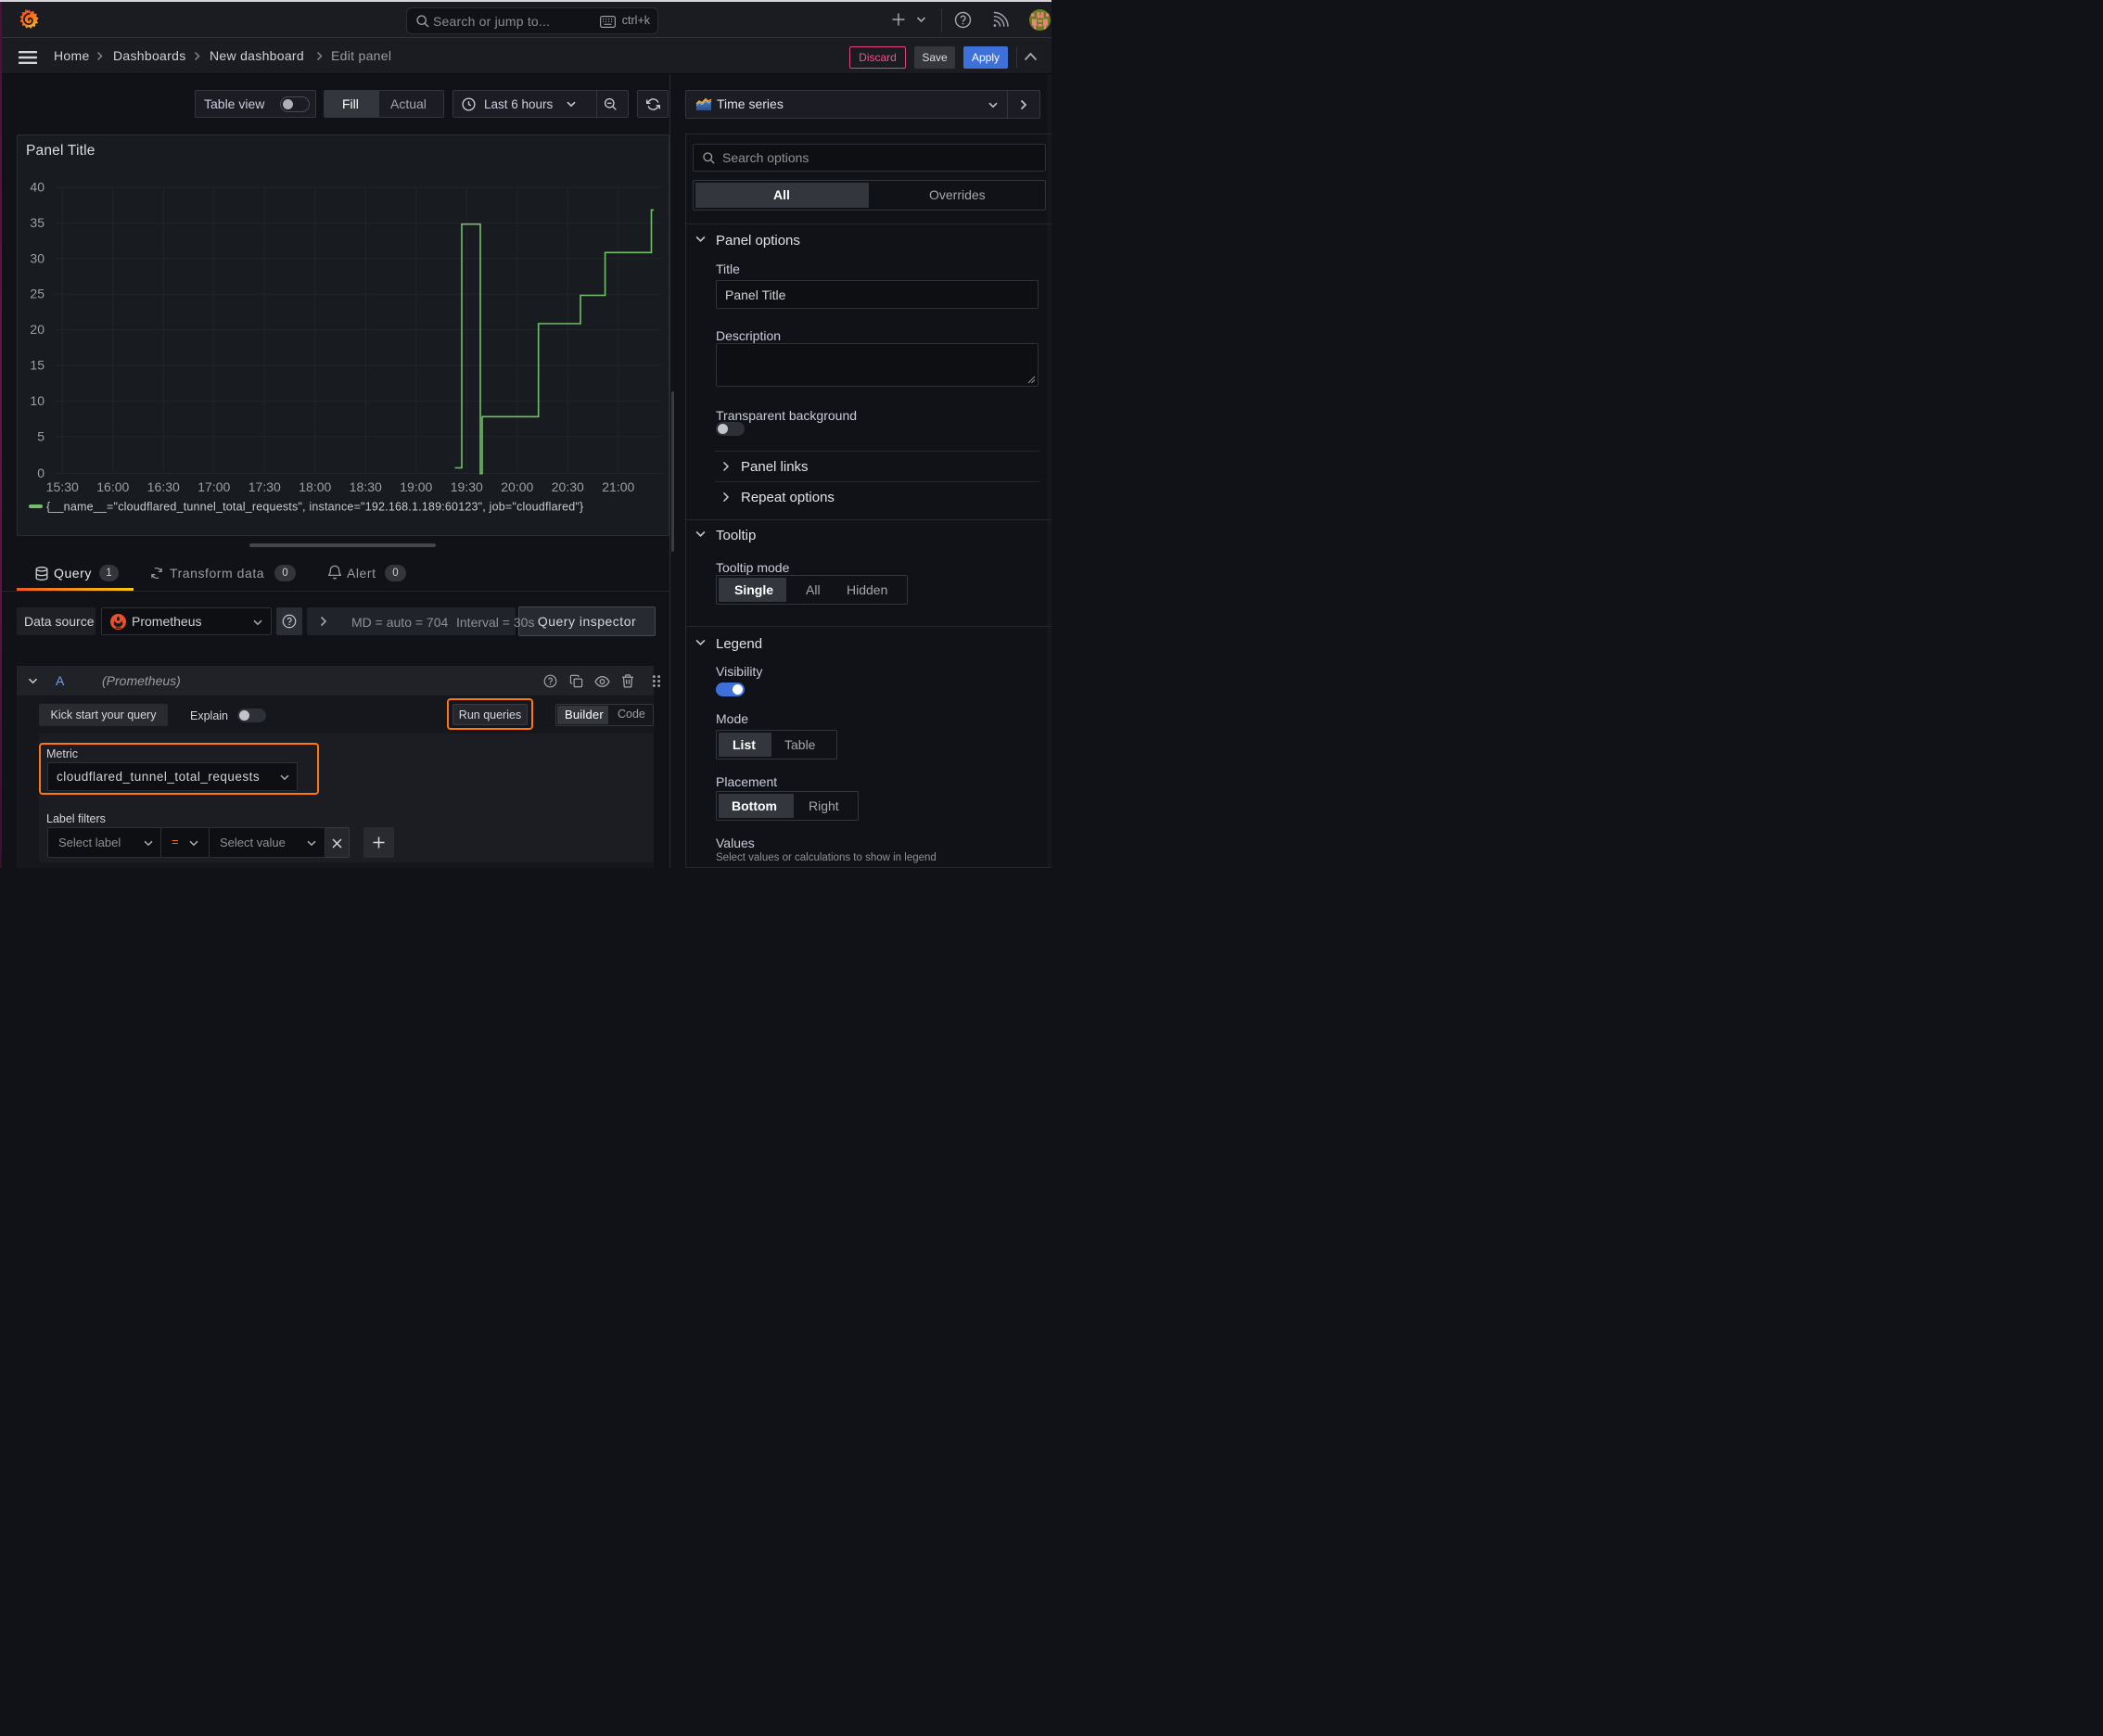 Image resolution: width=2103 pixels, height=1736 pixels. What do you see at coordinates (163, 487) in the screenshot?
I see `svg-text: 16:30` at bounding box center [163, 487].